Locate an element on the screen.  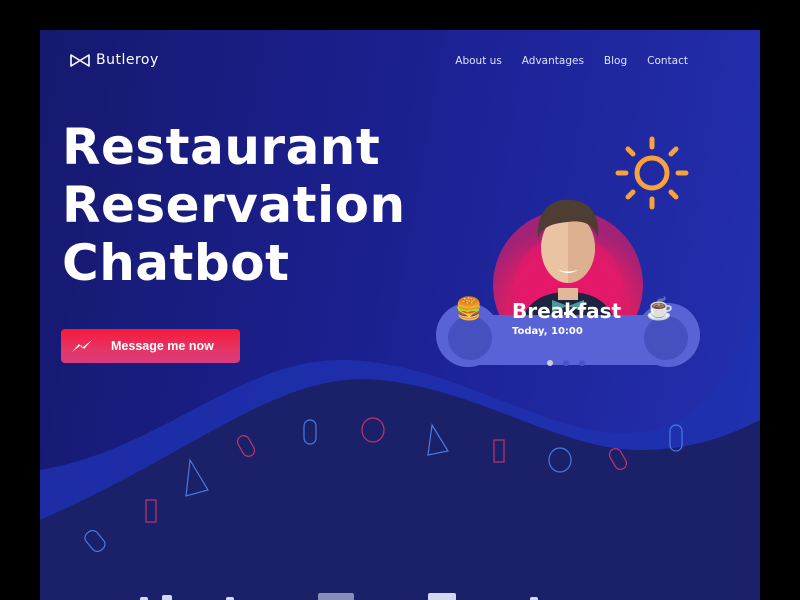
headline-line-3: Chatbot is located at coordinates (176, 263).